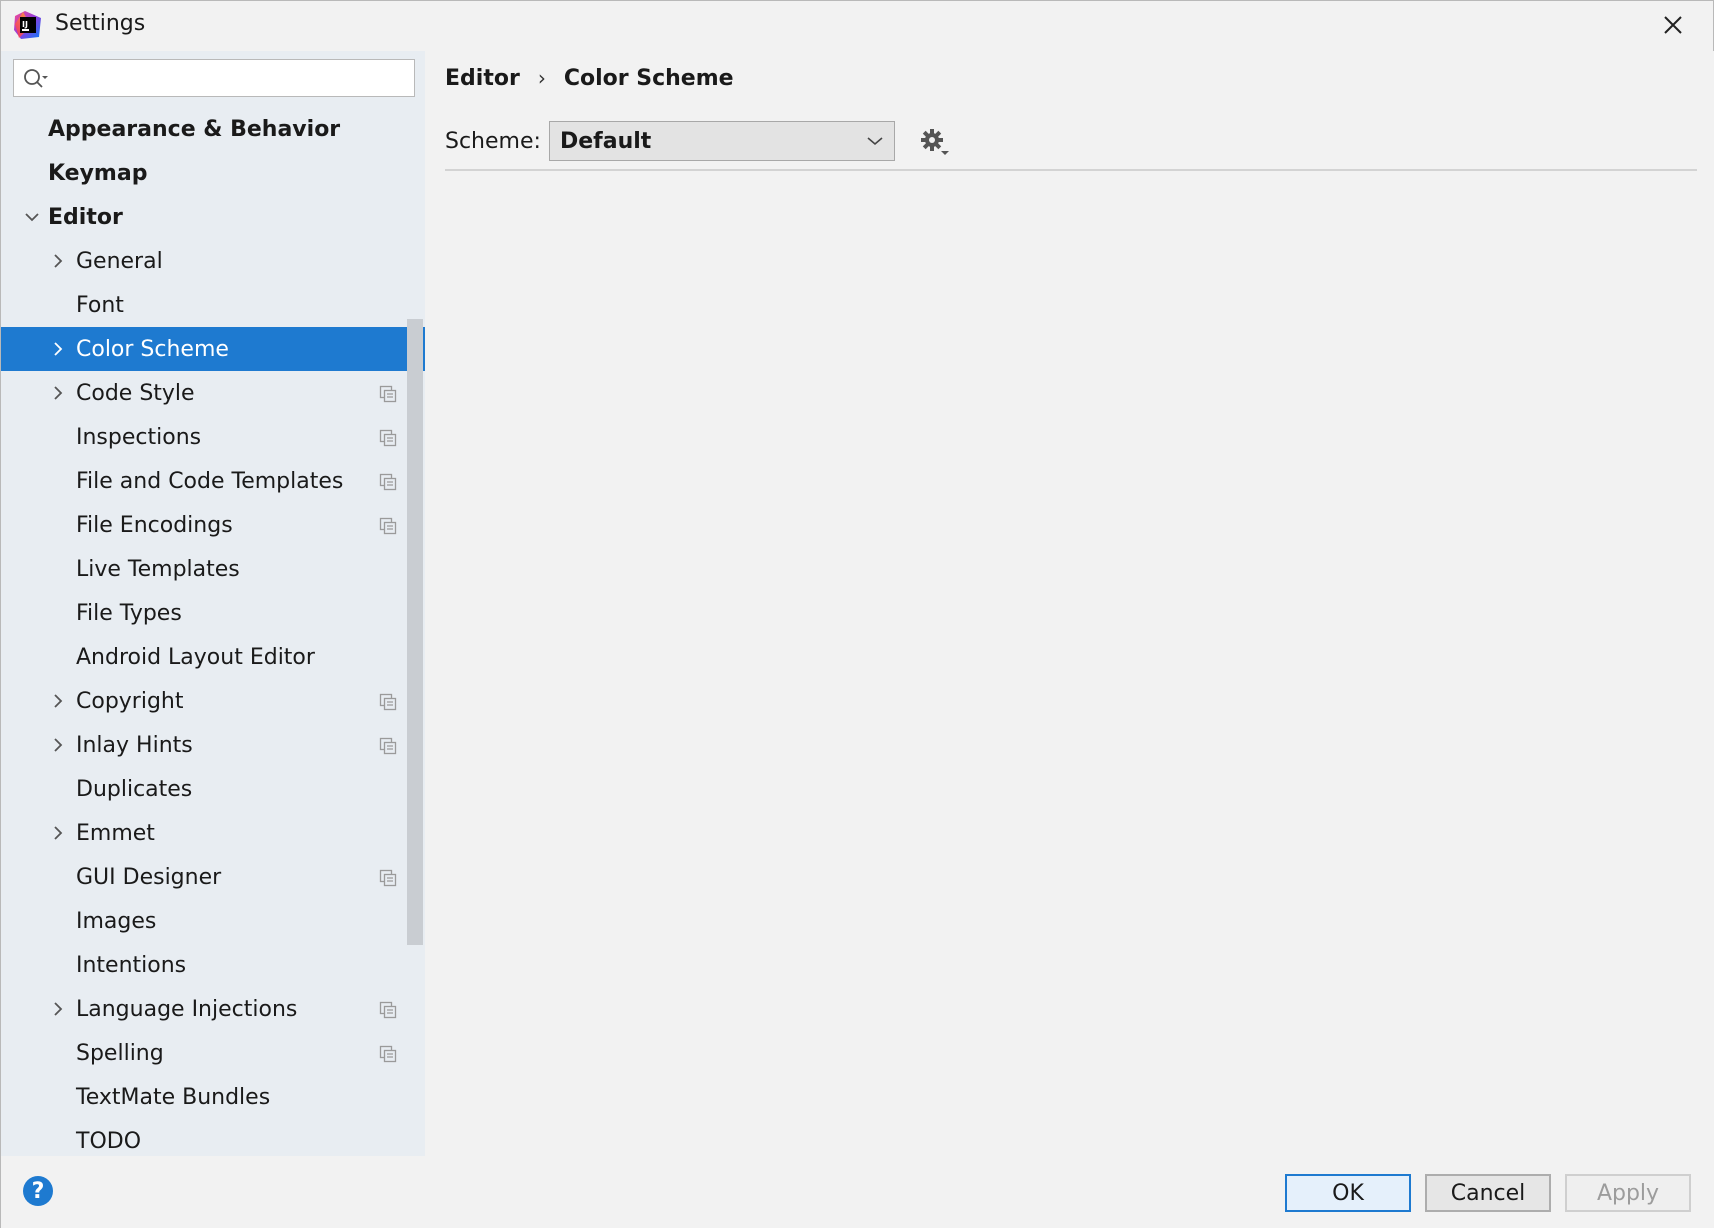 The width and height of the screenshot is (1714, 1228). I want to click on tree-item-label: Color Scheme, so click(152, 349).